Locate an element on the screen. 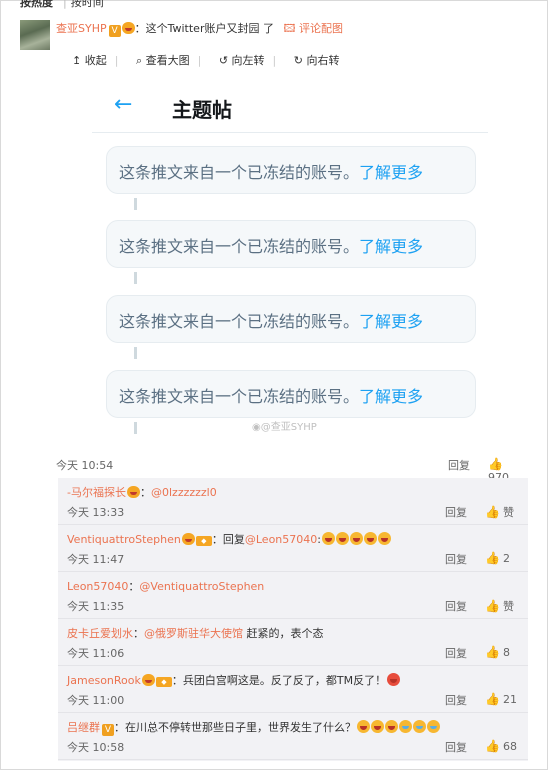 The width and height of the screenshot is (548, 770). sub-comment: 皮卡丘爱划水：@俄罗斯驻华大使馆 赶紧的，表个态 今天 11:06 回复 👍 8 is located at coordinates (293, 642).